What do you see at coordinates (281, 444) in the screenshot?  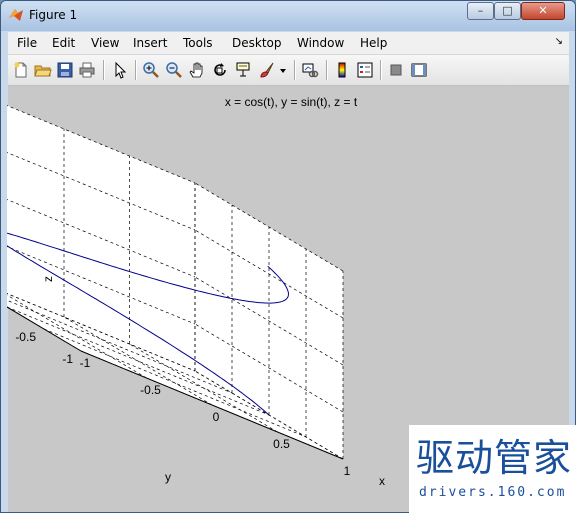 I see `x-tick-label: 0.5` at bounding box center [281, 444].